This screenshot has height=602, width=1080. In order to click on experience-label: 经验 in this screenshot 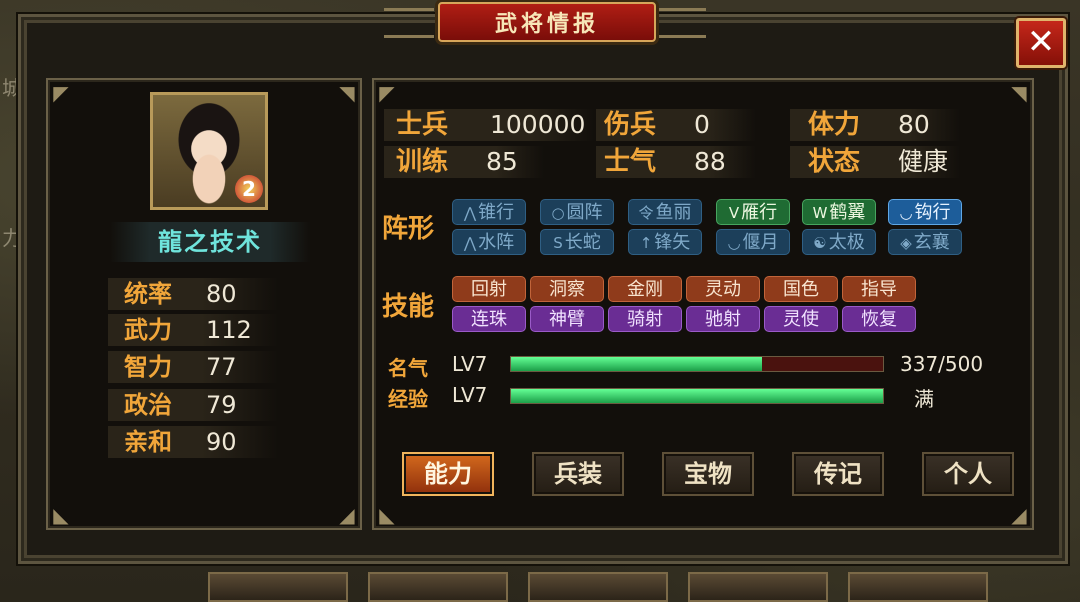, I will do `click(408, 399)`.